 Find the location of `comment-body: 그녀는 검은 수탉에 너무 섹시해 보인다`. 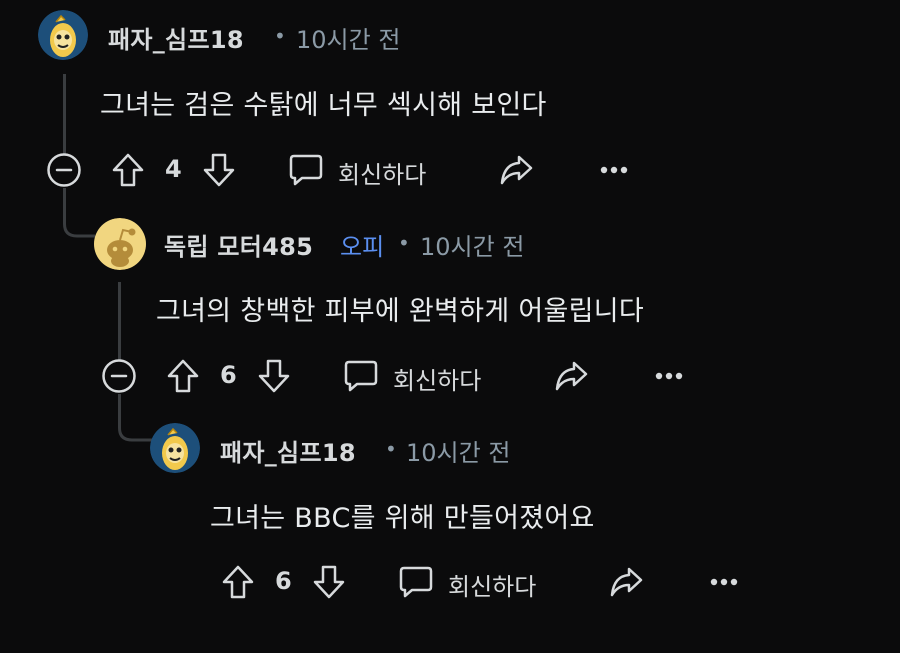

comment-body: 그녀는 검은 수탉에 너무 섹시해 보인다 is located at coordinates (323, 105).